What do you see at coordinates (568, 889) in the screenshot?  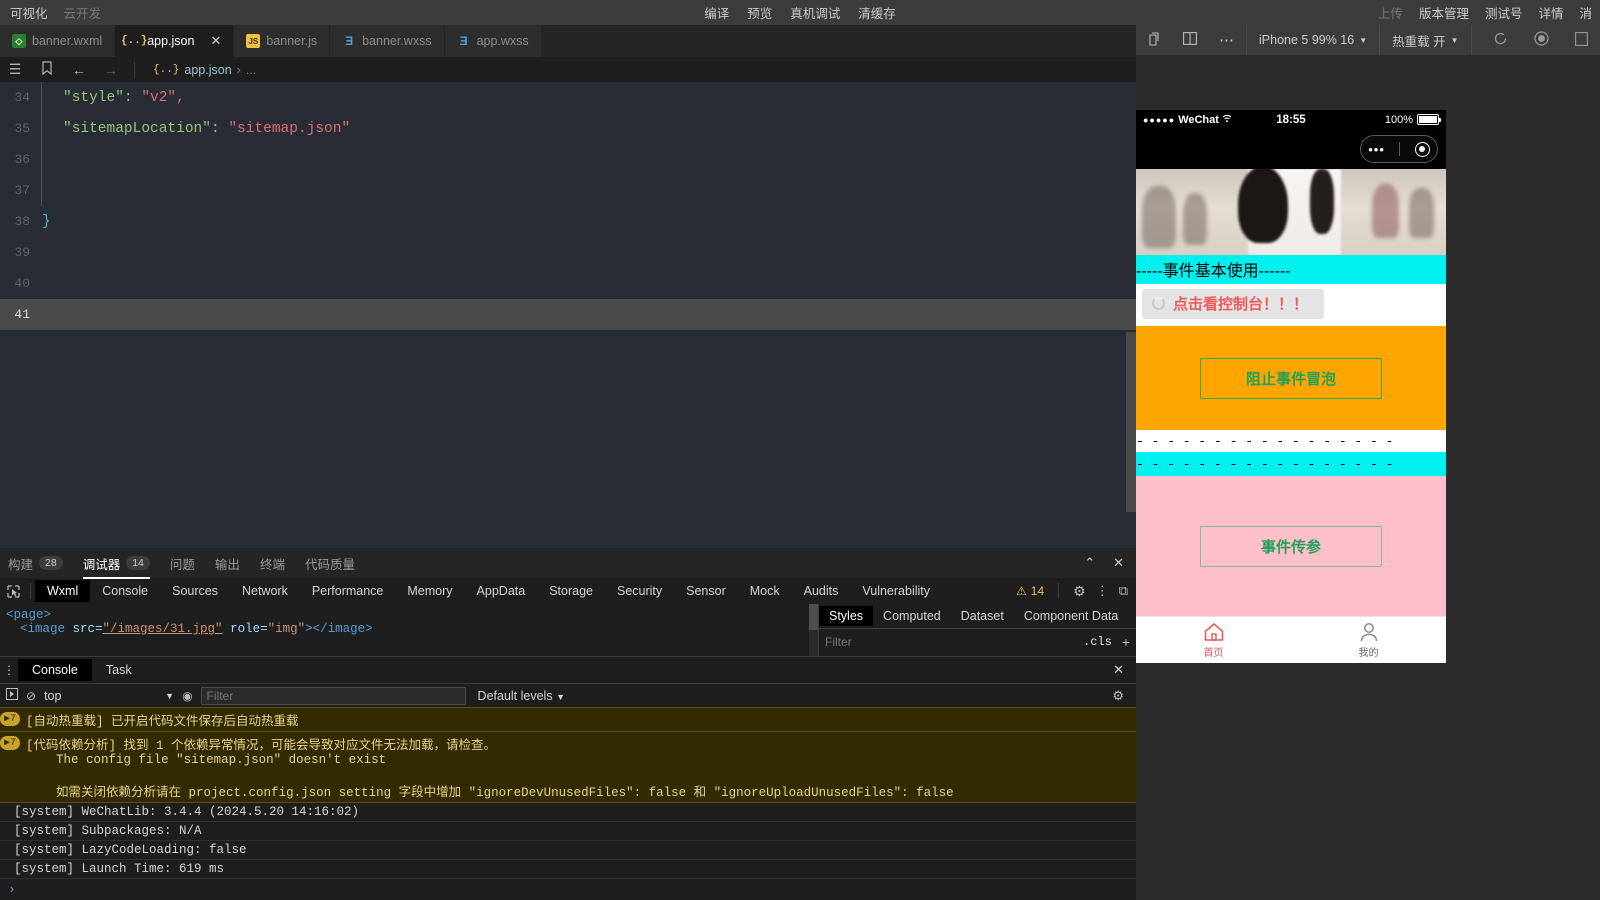 I see `console-input-prompt: ›` at bounding box center [568, 889].